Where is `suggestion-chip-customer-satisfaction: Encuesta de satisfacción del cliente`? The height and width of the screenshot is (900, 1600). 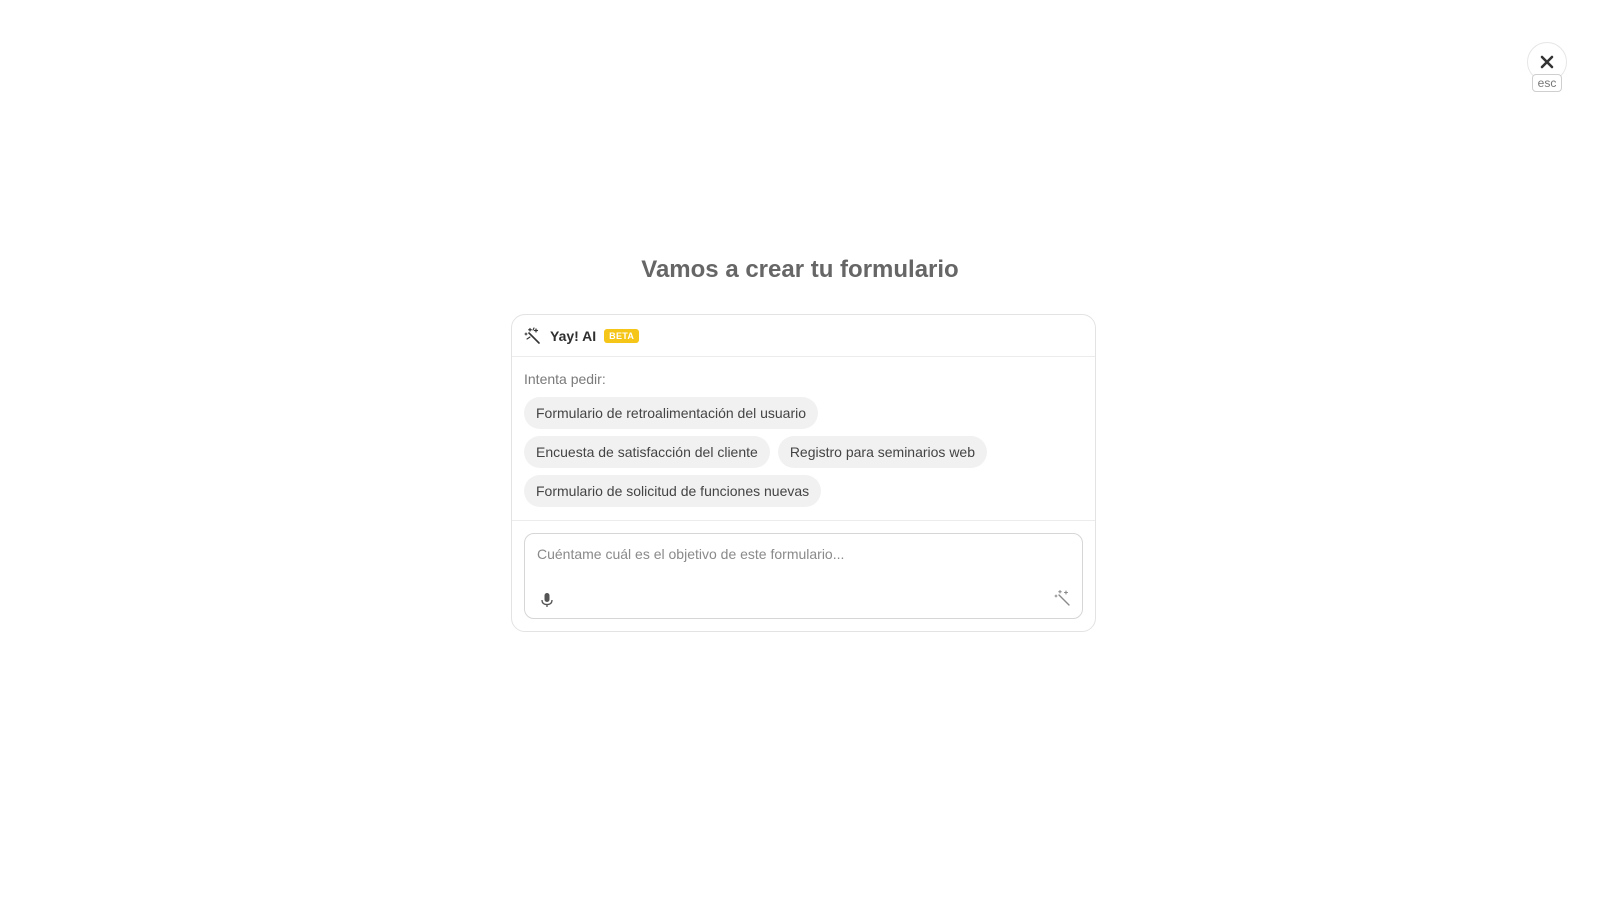
suggestion-chip-customer-satisfaction: Encuesta de satisfacción del cliente is located at coordinates (647, 452).